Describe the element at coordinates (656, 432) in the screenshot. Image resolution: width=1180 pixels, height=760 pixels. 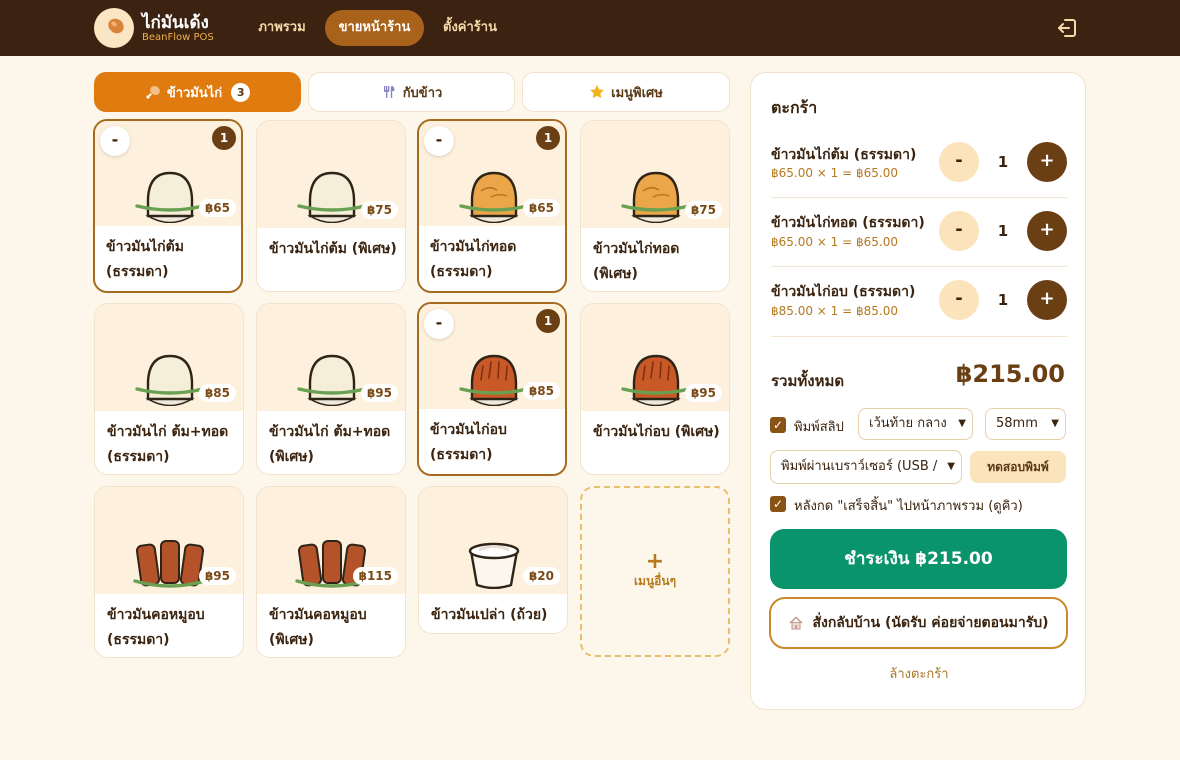
I see `product-name: ข้าวมันไก่อบ (พิเศษ)` at that location.